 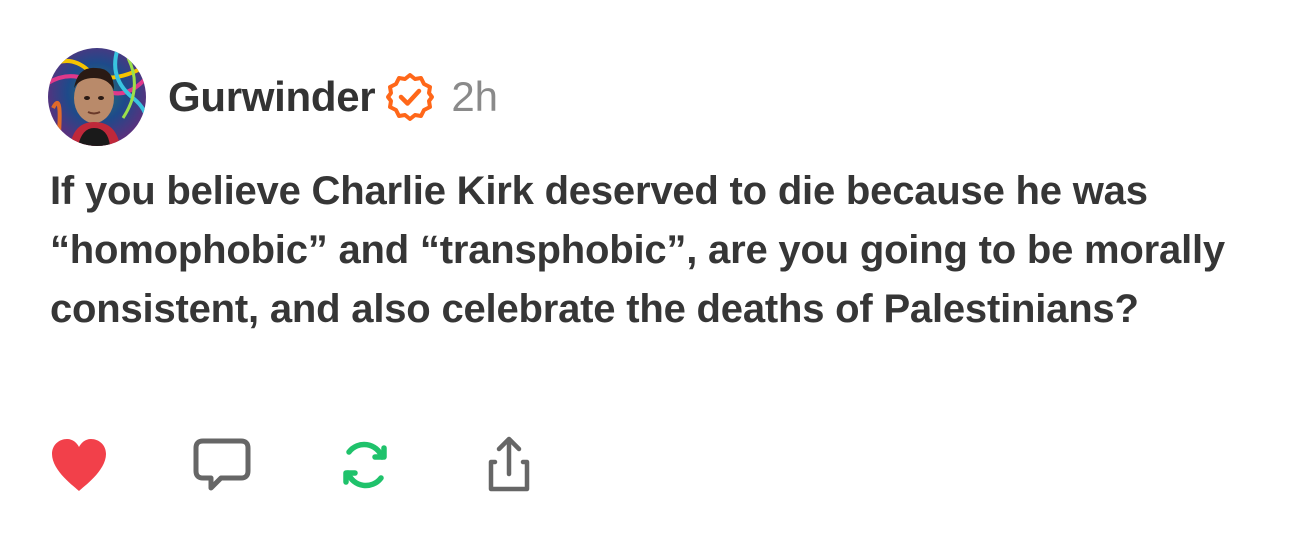 I want to click on speech-bubble-icon, so click(x=222, y=464).